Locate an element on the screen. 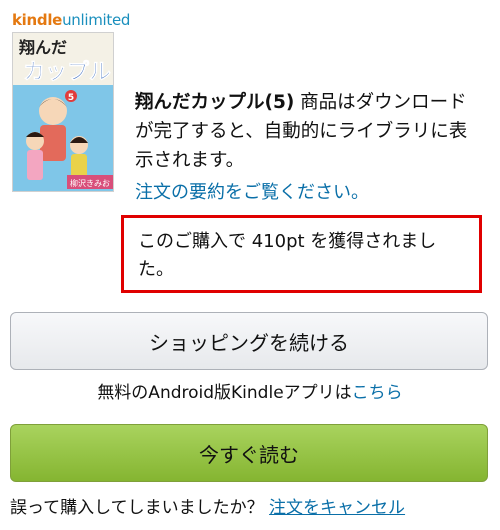 Image resolution: width=500 pixels, height=530 pixels. continue-shopping-label: ショッピングを続ける is located at coordinates (249, 342).